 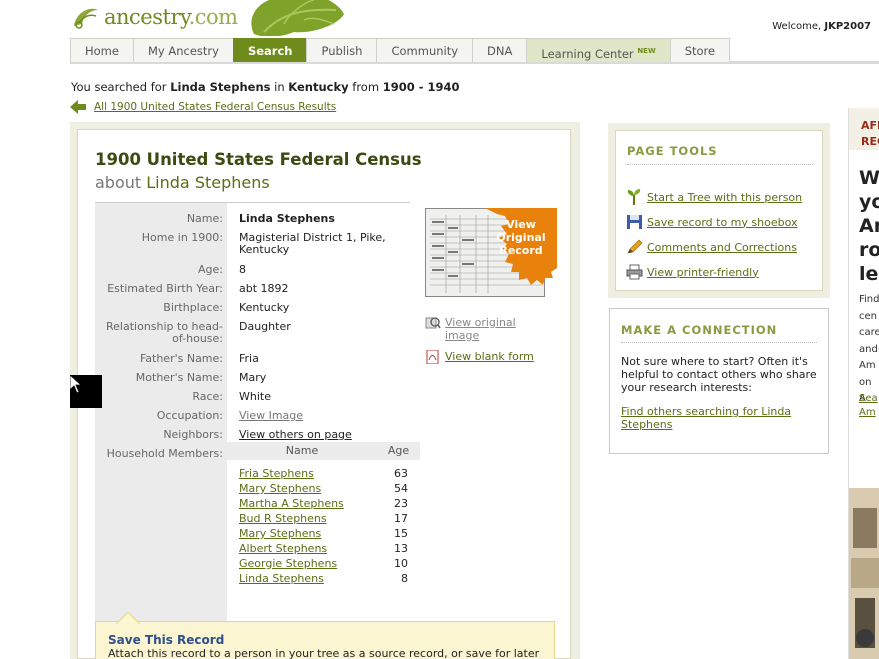 What do you see at coordinates (283, 518) in the screenshot?
I see `member-link: Bud R Stephens` at bounding box center [283, 518].